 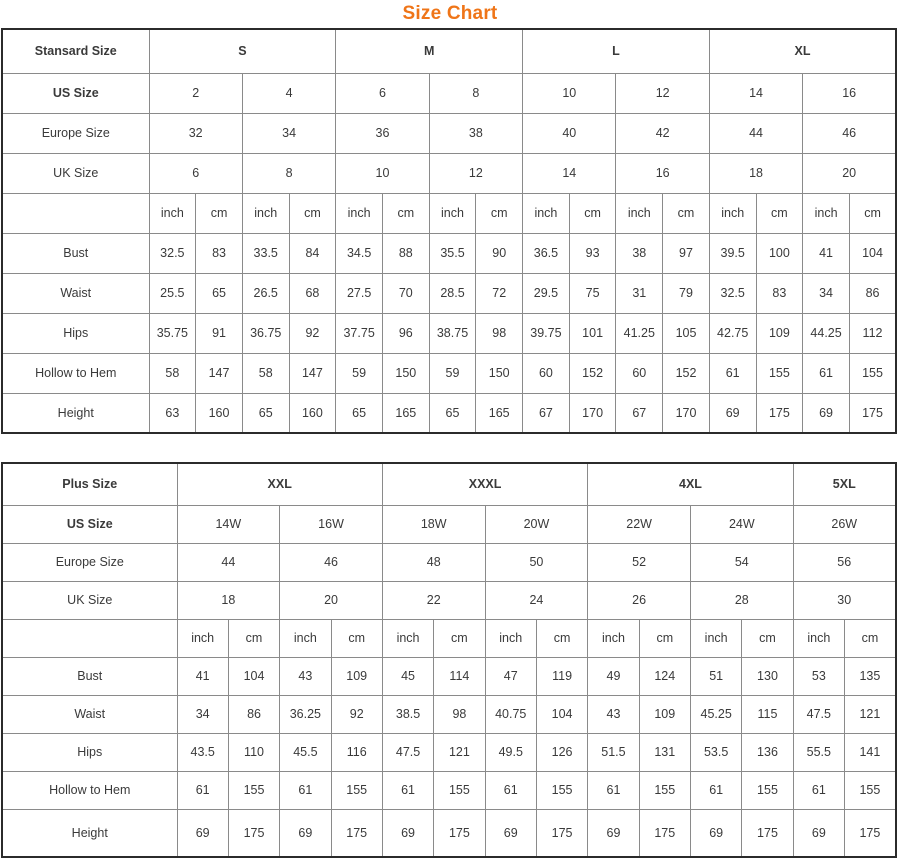 I want to click on cell-hips-inch-7: 44.25, so click(x=826, y=333).